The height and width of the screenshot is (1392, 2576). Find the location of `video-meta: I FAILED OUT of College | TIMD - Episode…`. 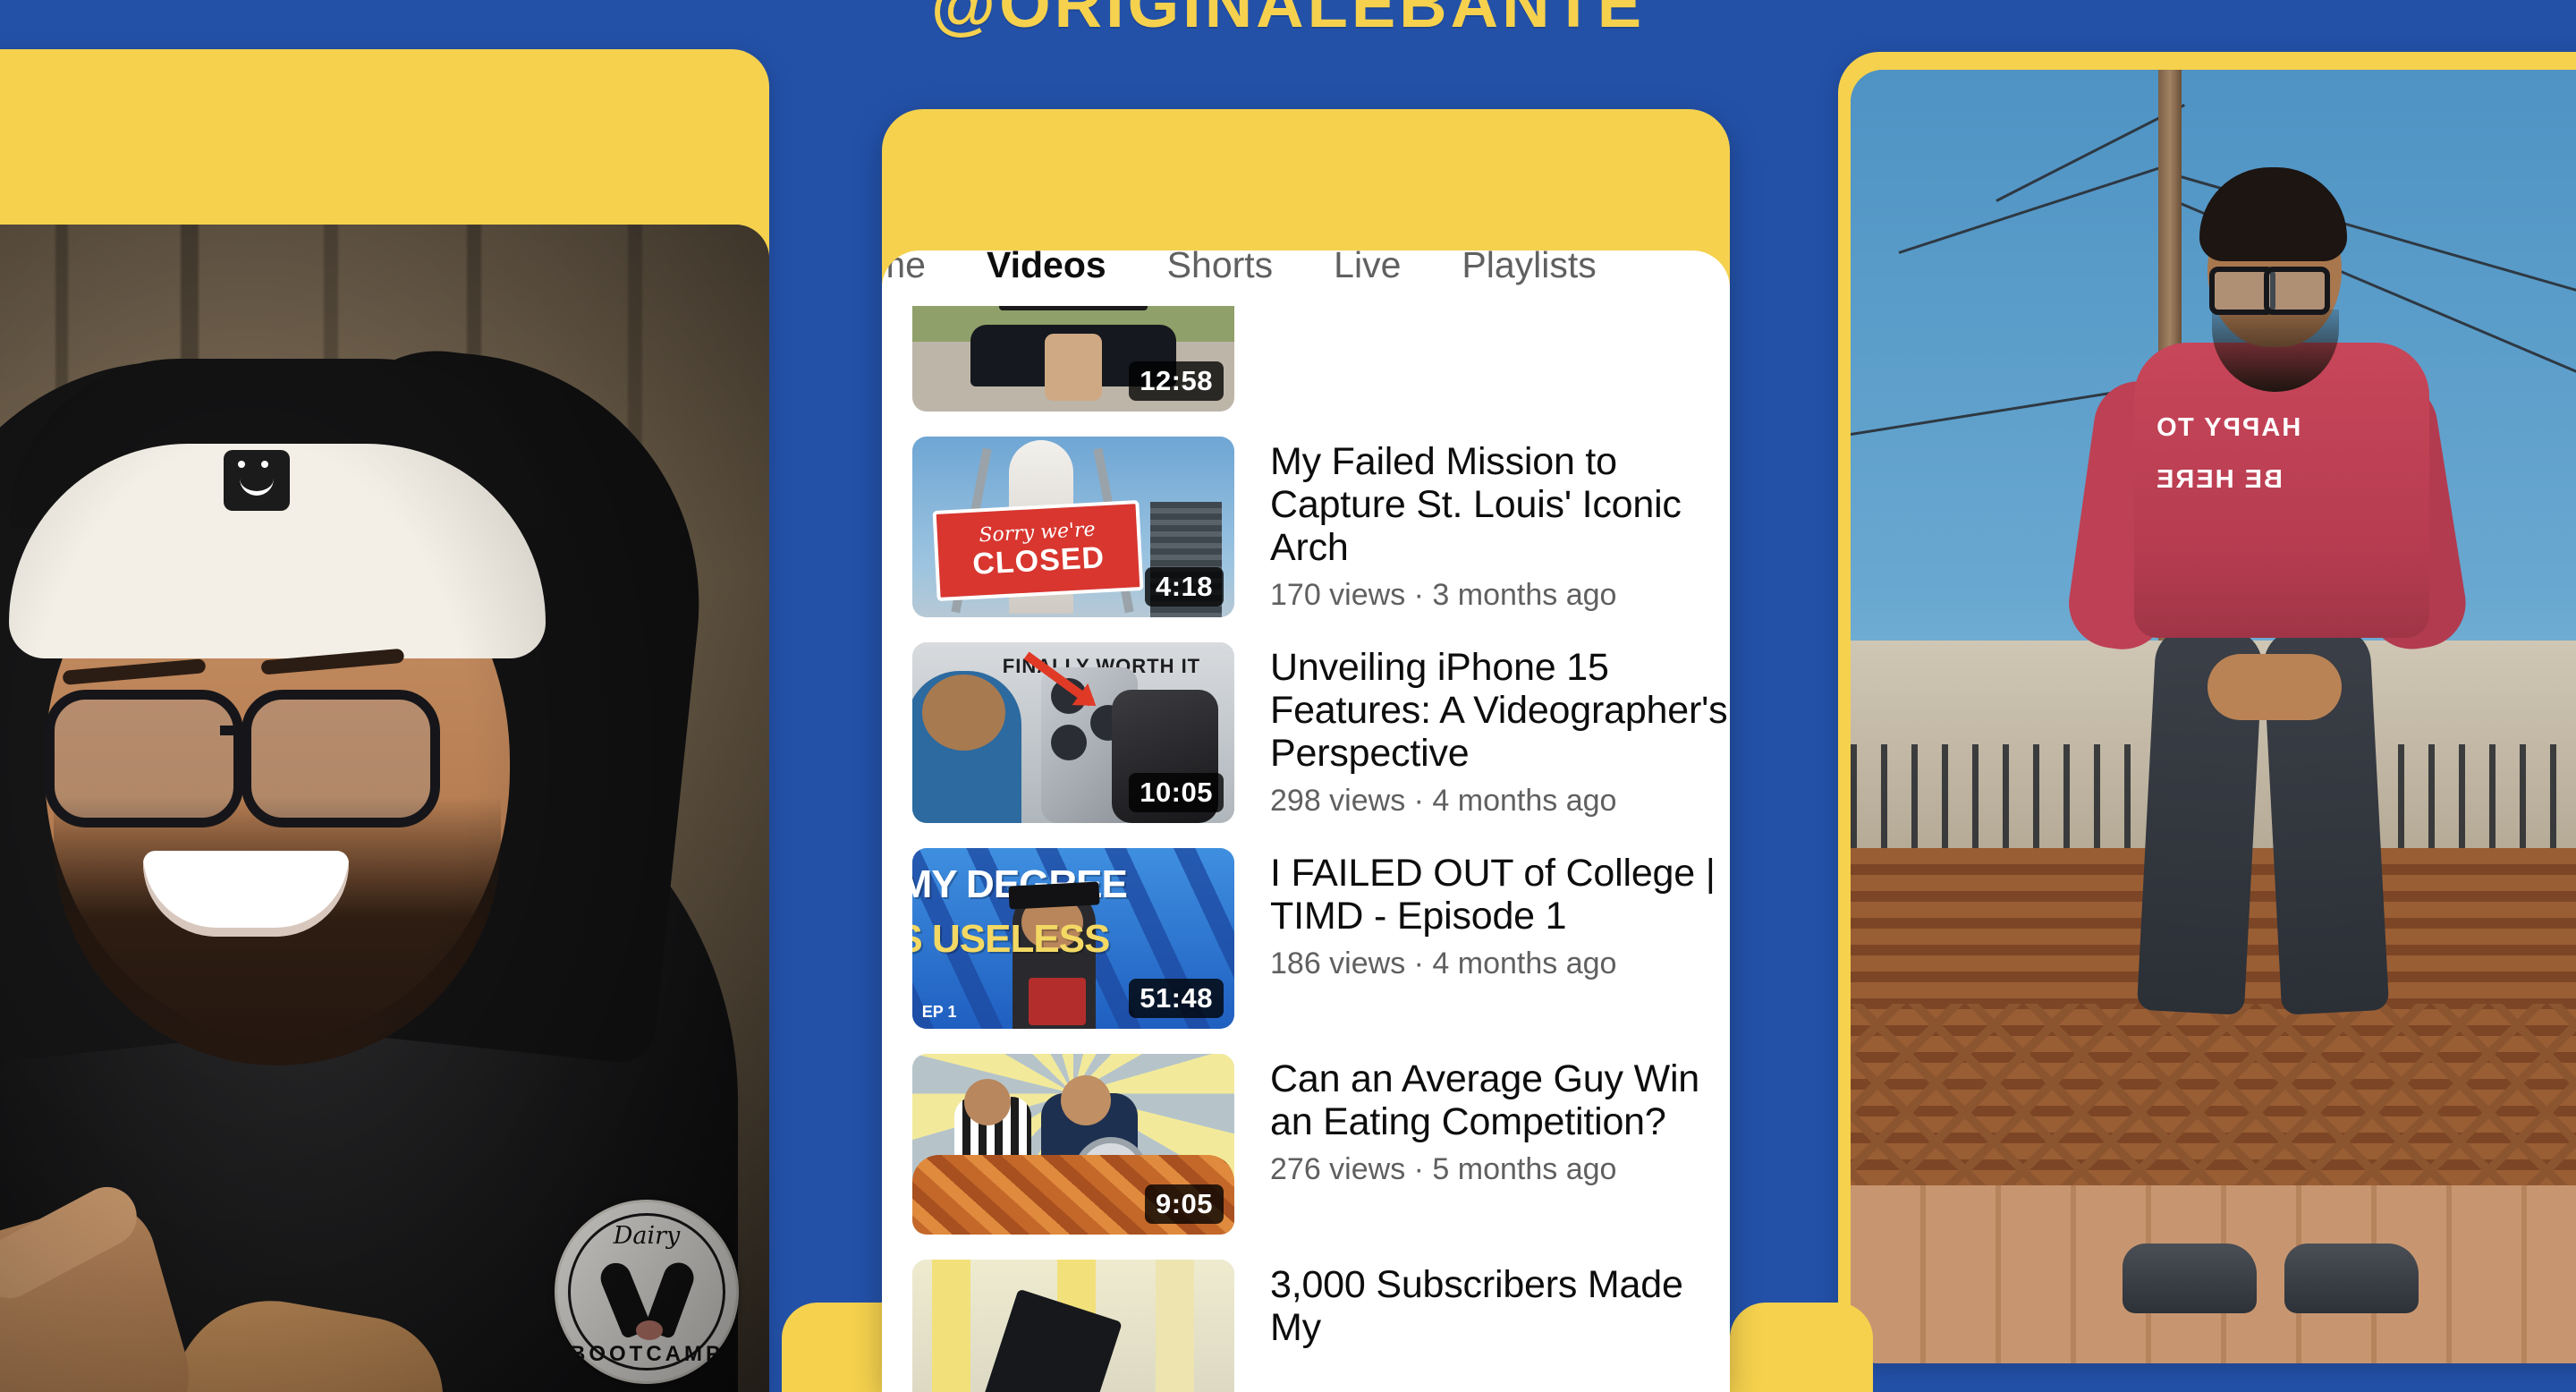

video-meta: I FAILED OUT of College | TIMD - Episode… is located at coordinates (1500, 914).